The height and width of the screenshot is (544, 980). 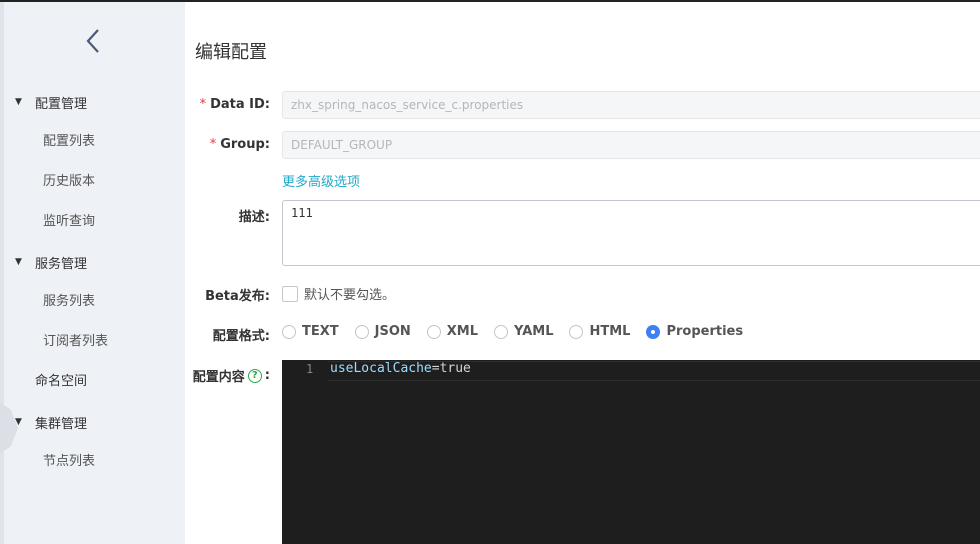 What do you see at coordinates (610, 331) in the screenshot?
I see `format-option-label: HTML` at bounding box center [610, 331].